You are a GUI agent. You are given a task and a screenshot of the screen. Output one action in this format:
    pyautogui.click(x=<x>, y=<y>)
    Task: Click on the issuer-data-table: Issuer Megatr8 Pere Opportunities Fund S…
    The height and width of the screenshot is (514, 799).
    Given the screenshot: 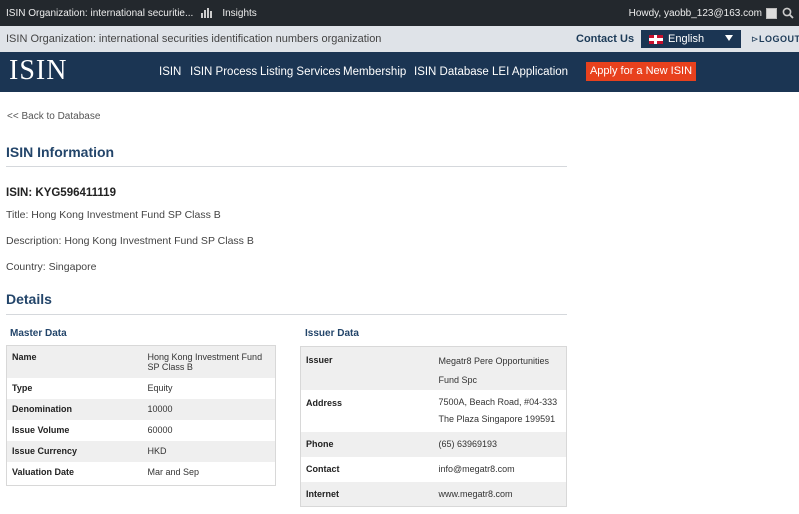 What is the action you would take?
    pyautogui.click(x=433, y=426)
    